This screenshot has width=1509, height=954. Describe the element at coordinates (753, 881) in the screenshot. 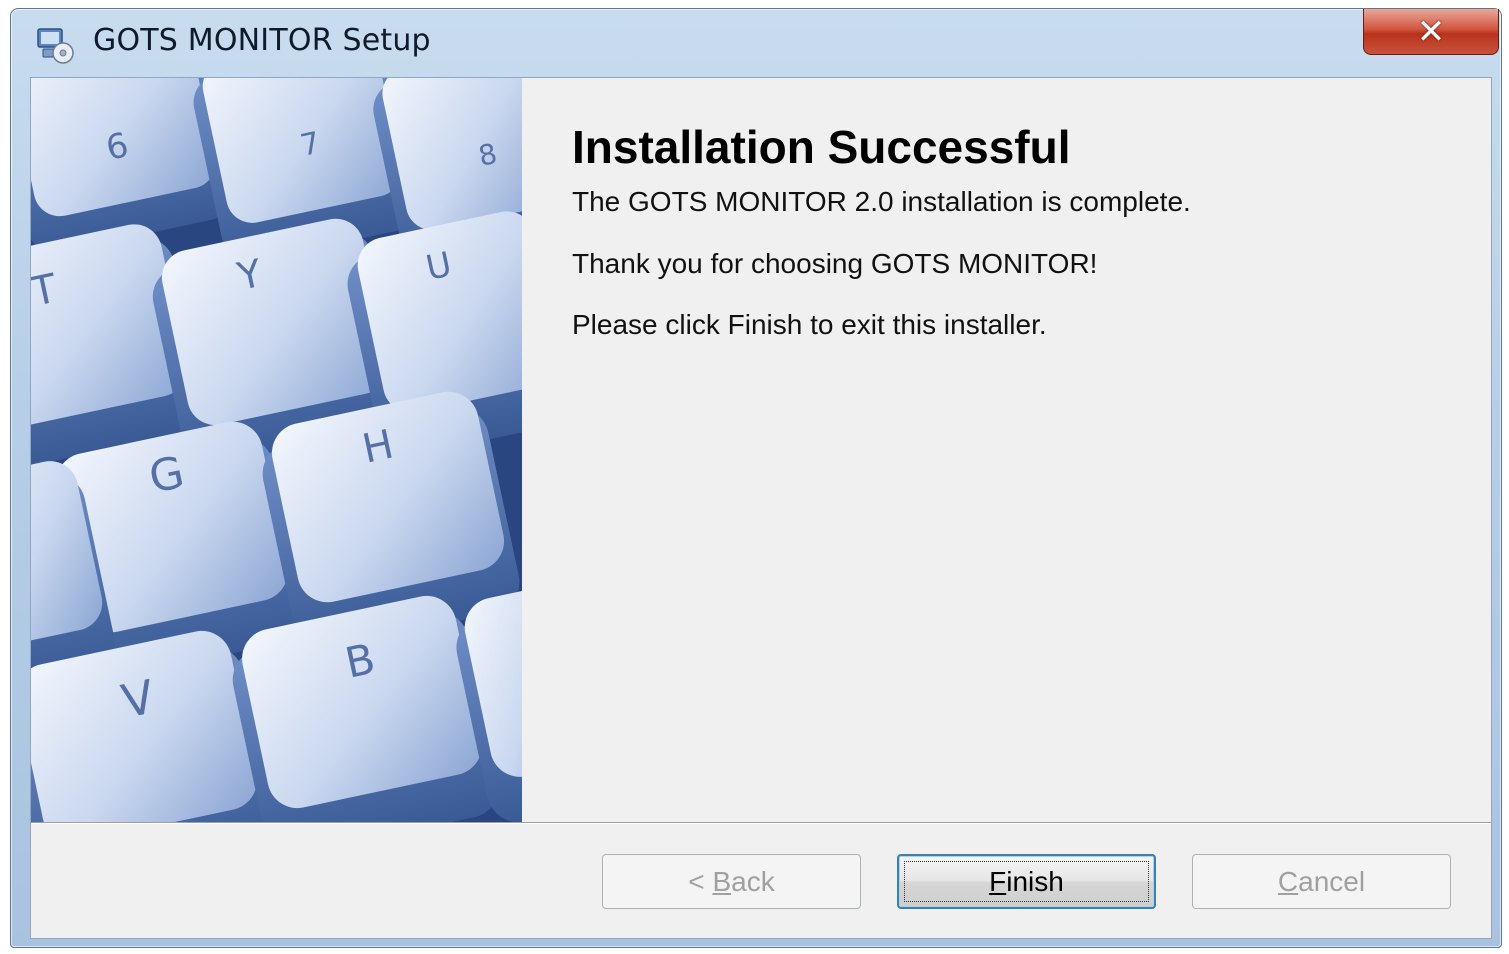

I see `back-button-label: ack` at that location.